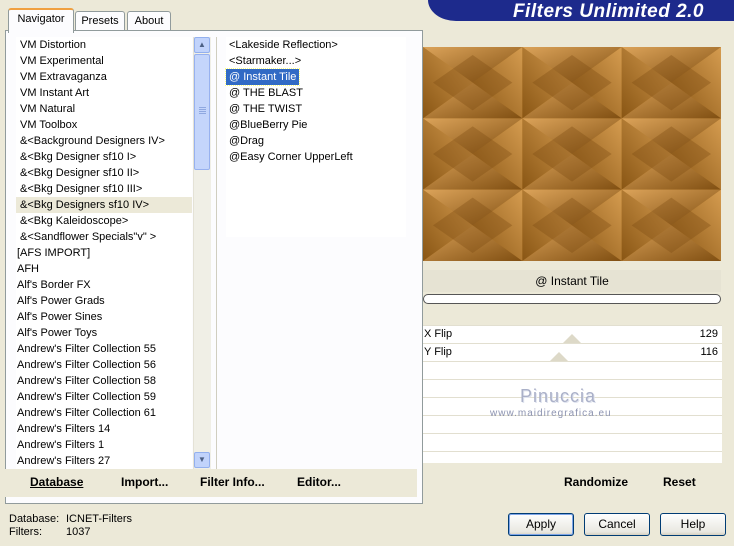 The image size is (734, 546). What do you see at coordinates (104, 77) in the screenshot?
I see `category-item: VM Extravaganza` at bounding box center [104, 77].